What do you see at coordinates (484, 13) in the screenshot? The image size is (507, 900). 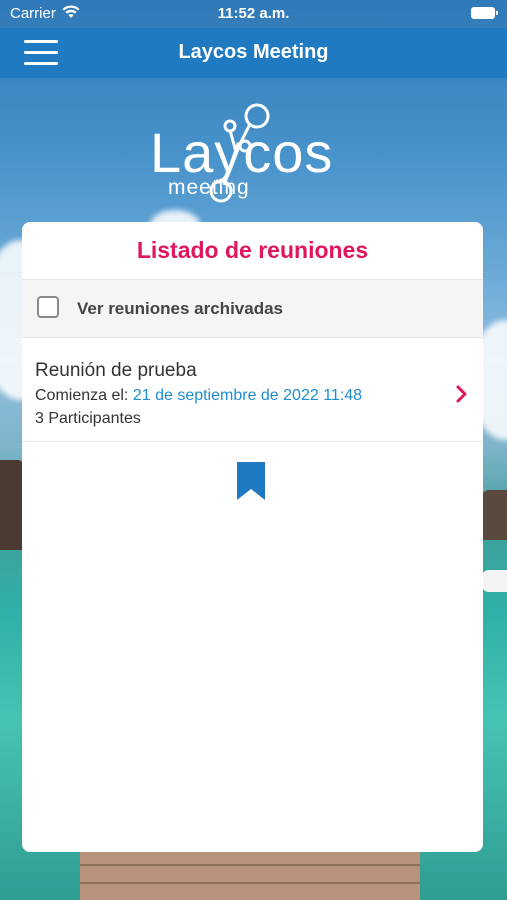 I see `battery-icon` at bounding box center [484, 13].